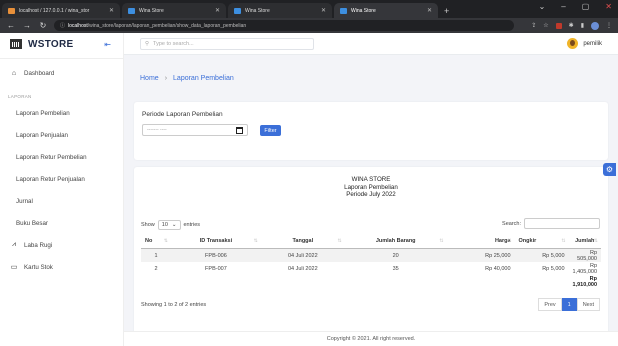 This screenshot has width=618, height=346. What do you see at coordinates (586, 6) in the screenshot?
I see `maximize-icon: ▢` at bounding box center [586, 6].